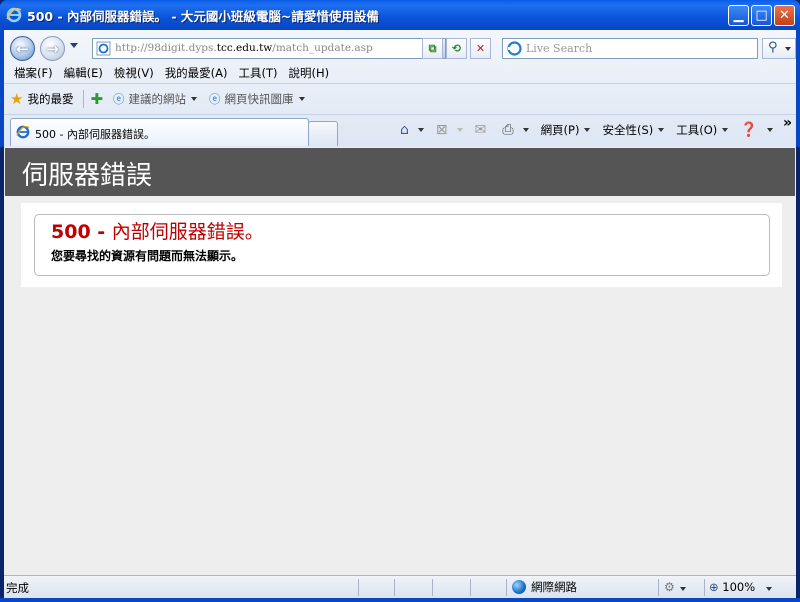  What do you see at coordinates (788, 49) in the screenshot?
I see `search-options-icon` at bounding box center [788, 49].